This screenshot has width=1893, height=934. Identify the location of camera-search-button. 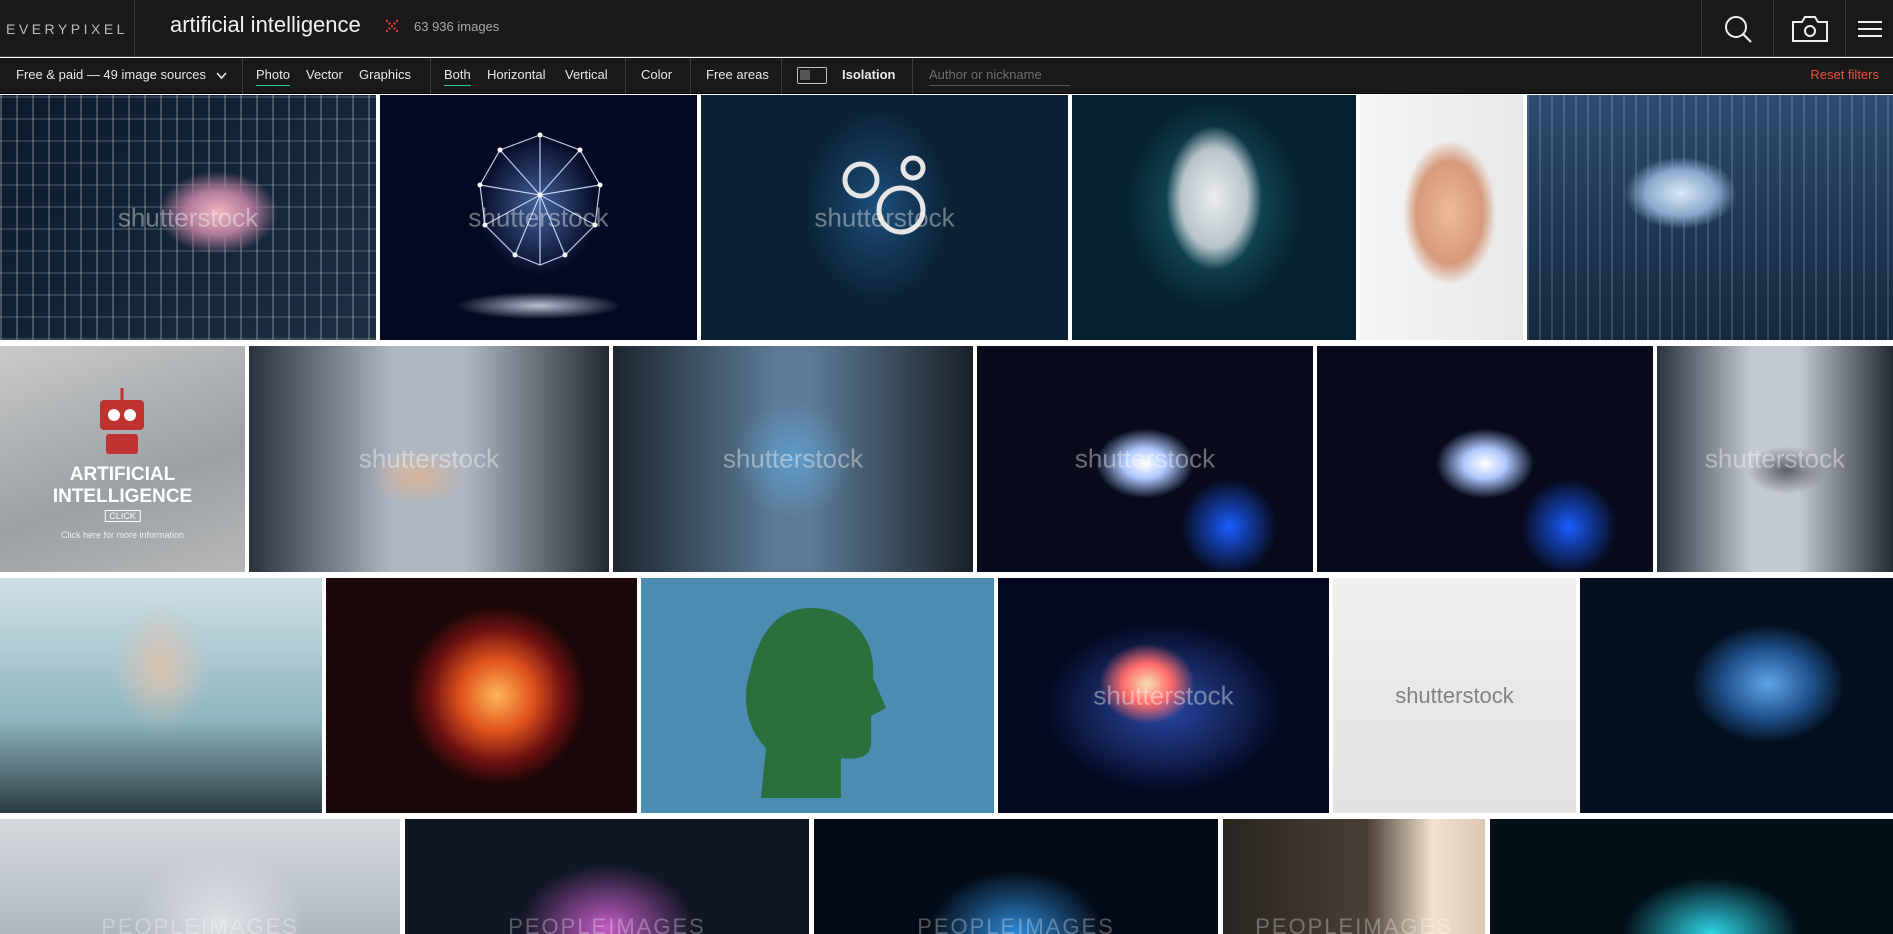
(1809, 28).